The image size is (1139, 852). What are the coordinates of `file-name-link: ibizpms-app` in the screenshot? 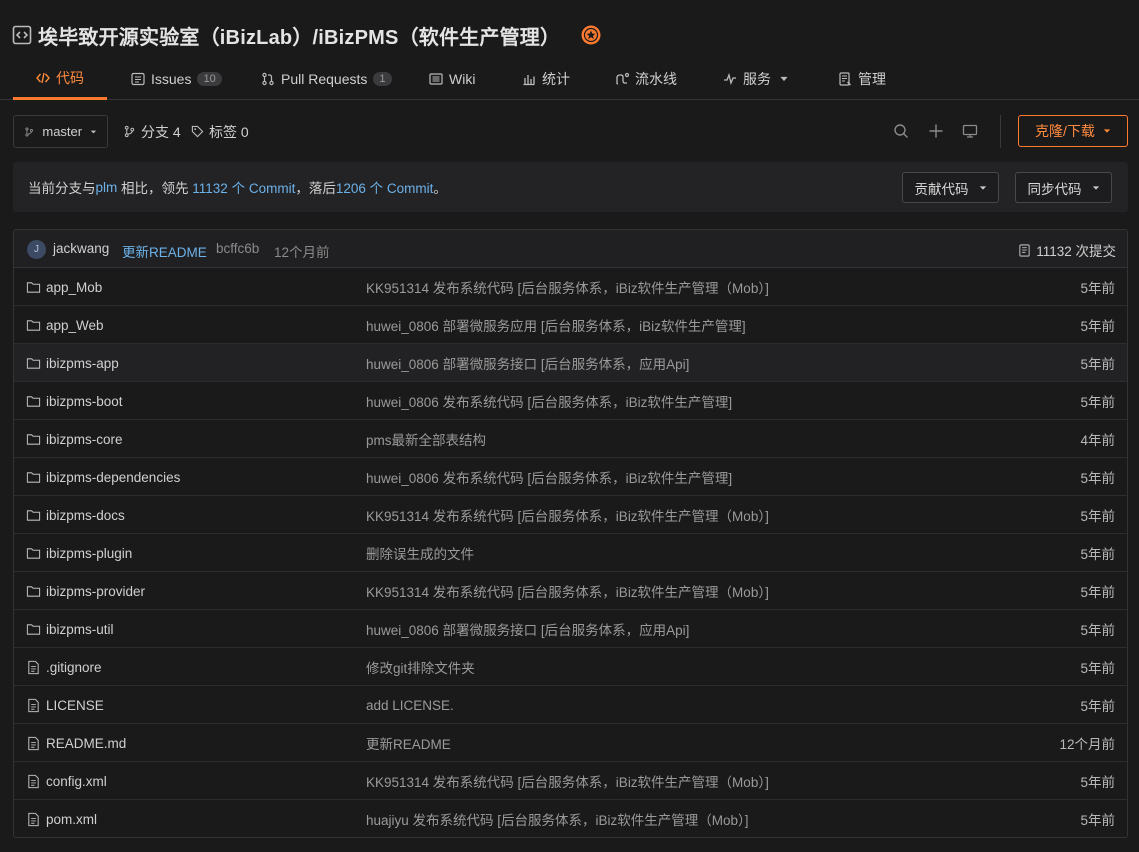 It's located at (72, 363).